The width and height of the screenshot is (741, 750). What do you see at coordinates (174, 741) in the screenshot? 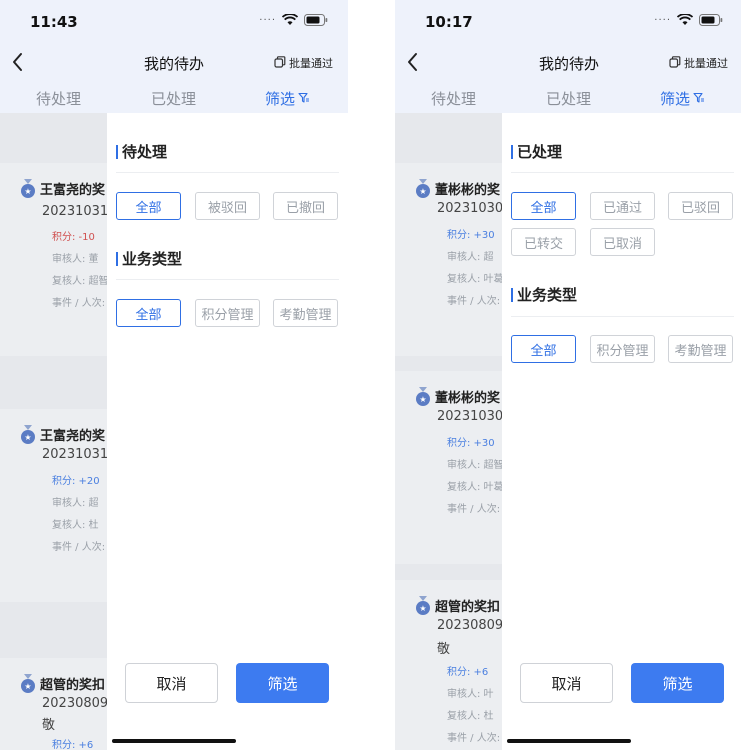
I see `home-indicator` at bounding box center [174, 741].